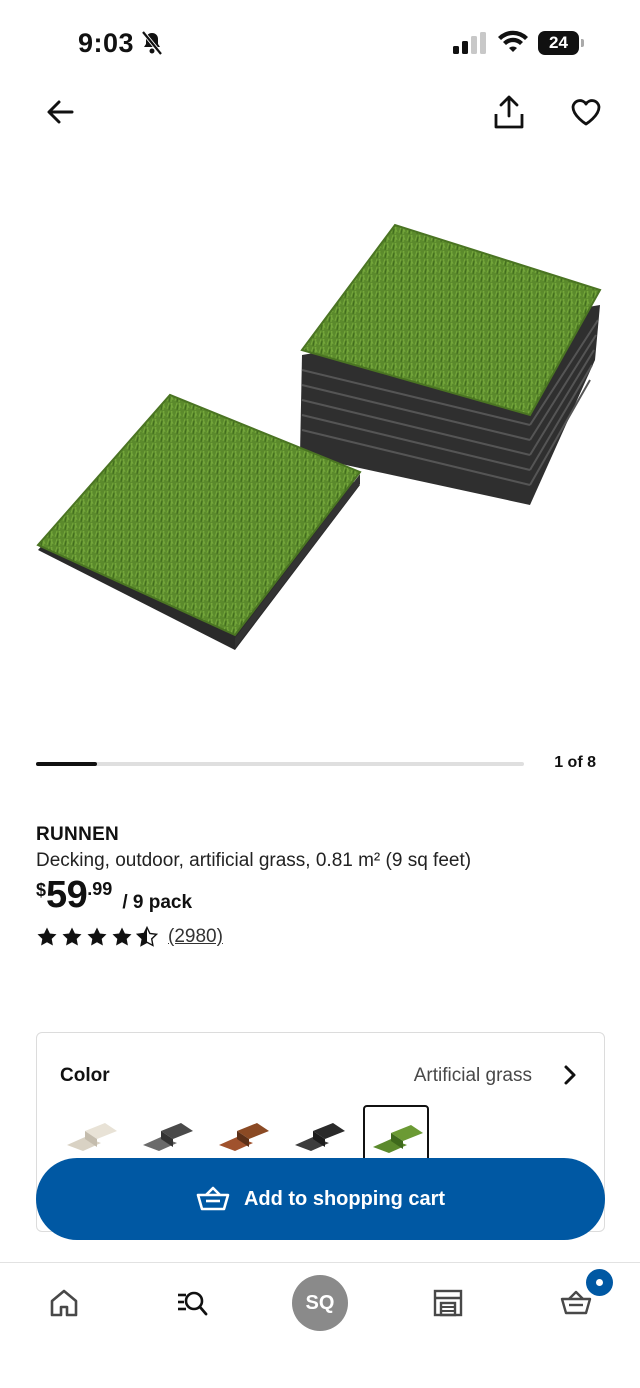 The height and width of the screenshot is (1388, 640). Describe the element at coordinates (152, 43) in the screenshot. I see `bell-slash-icon` at that location.